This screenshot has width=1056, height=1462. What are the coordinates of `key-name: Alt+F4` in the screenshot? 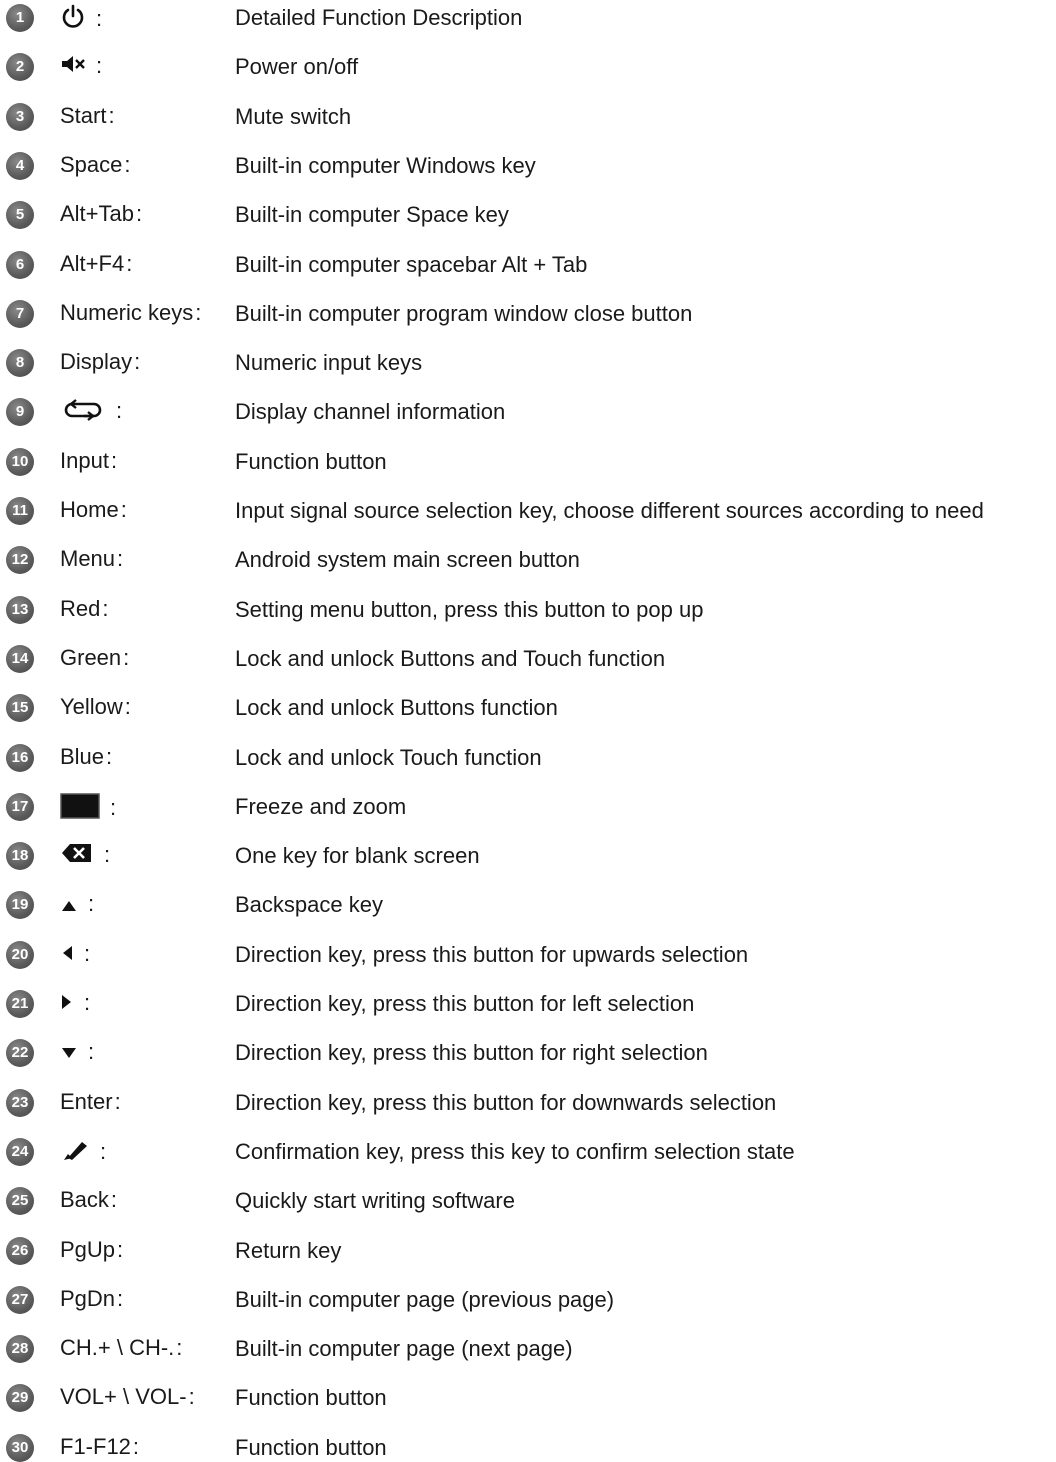 It's located at (92, 263).